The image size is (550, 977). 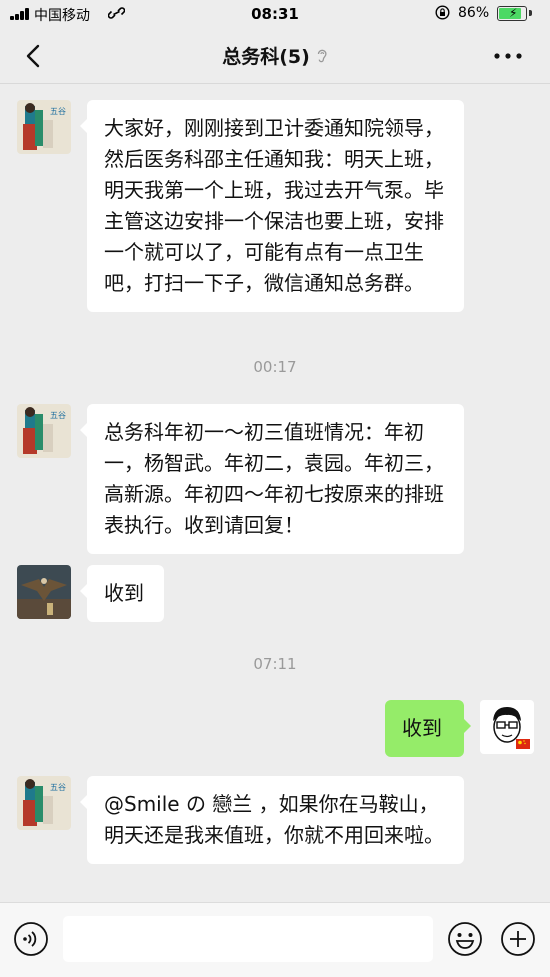 What do you see at coordinates (507, 727) in the screenshot?
I see `avatar-cartoon` at bounding box center [507, 727].